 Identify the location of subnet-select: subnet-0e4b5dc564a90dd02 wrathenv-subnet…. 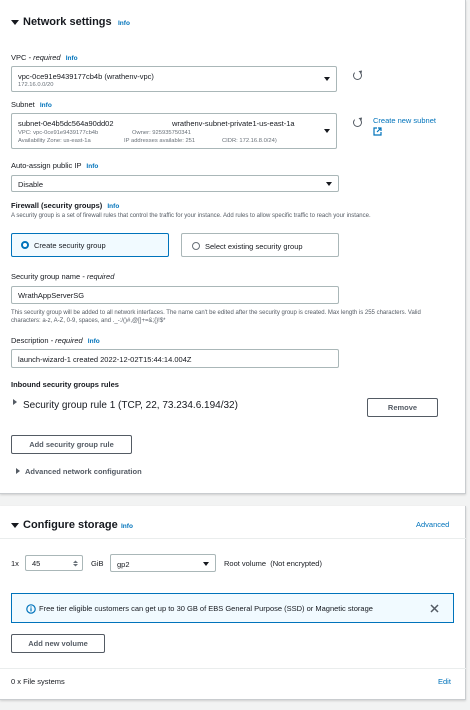
(174, 131).